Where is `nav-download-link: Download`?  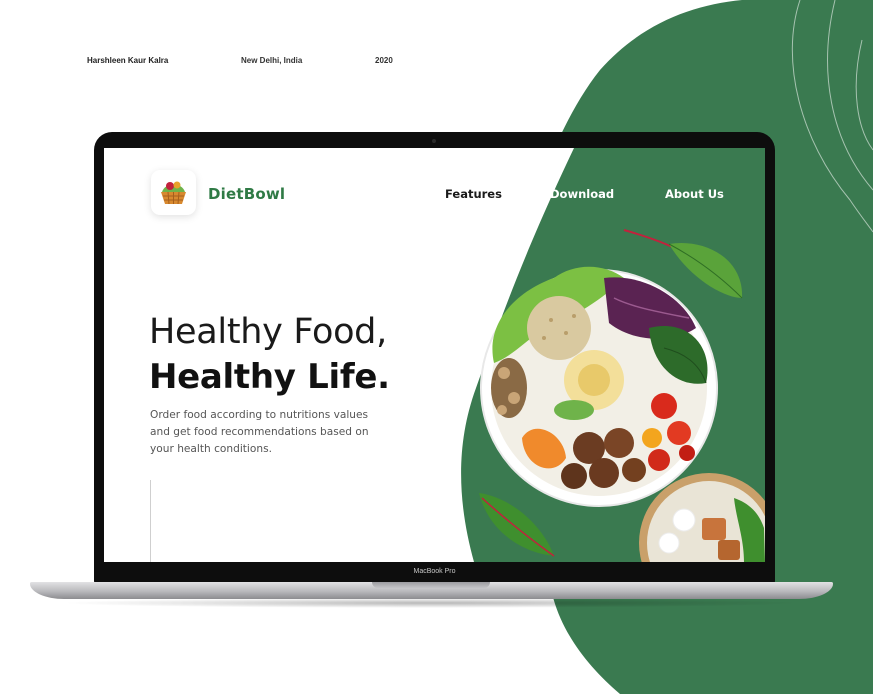 nav-download-link: Download is located at coordinates (582, 194).